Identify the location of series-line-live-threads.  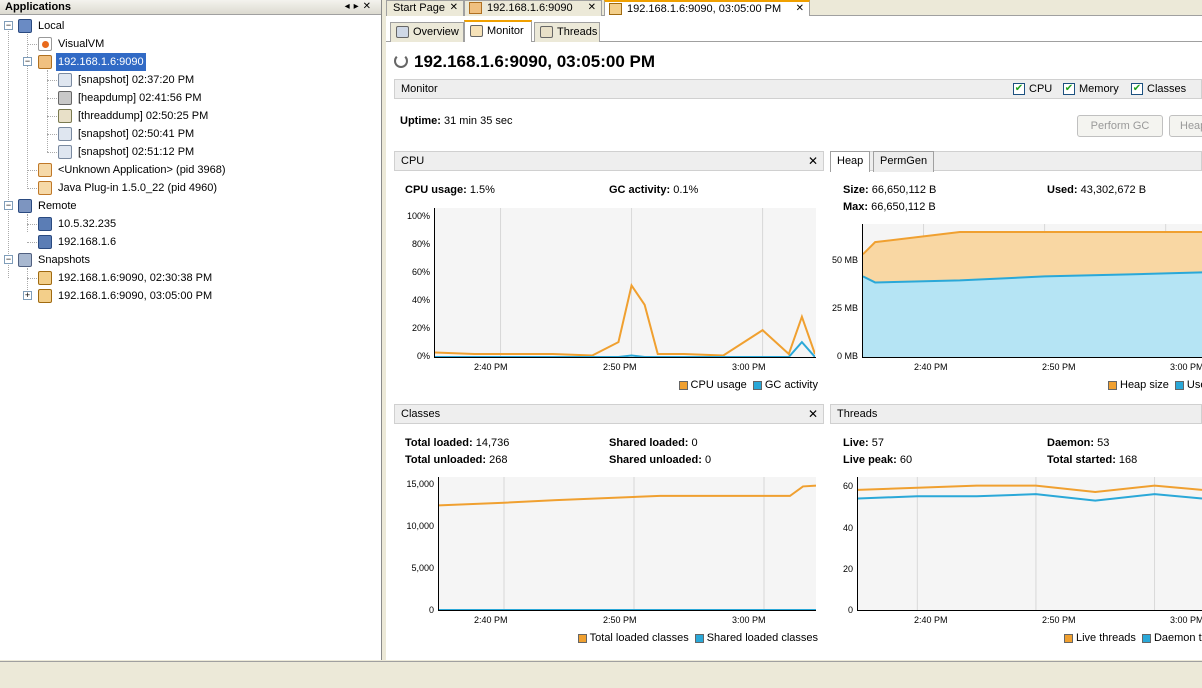
(1030, 489).